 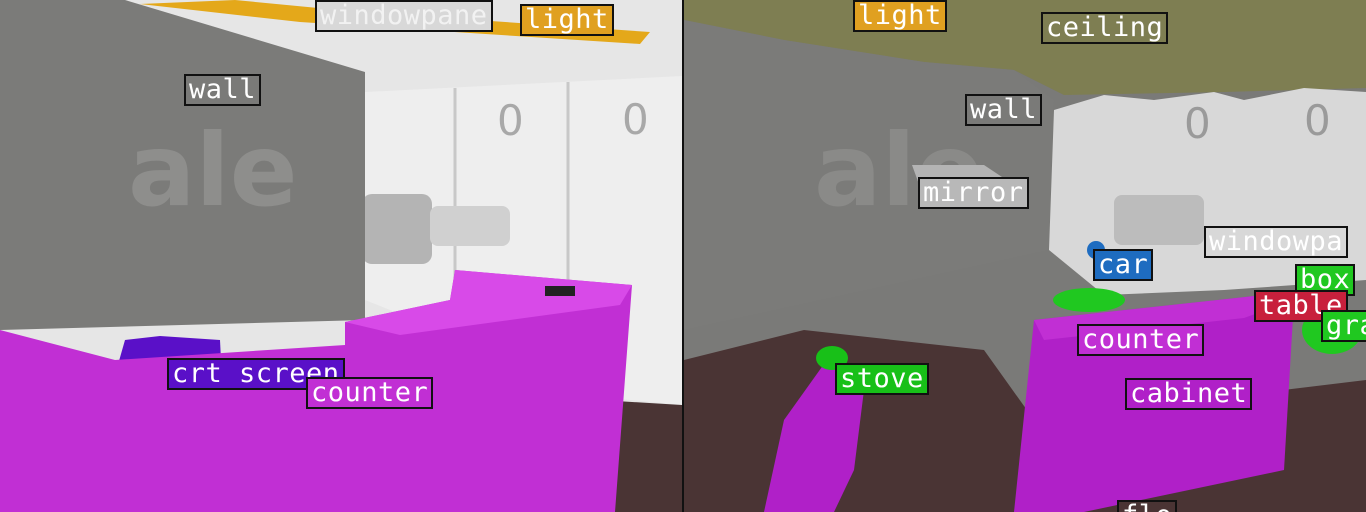 What do you see at coordinates (1159, 220) in the screenshot?
I see `car-silhouette` at bounding box center [1159, 220].